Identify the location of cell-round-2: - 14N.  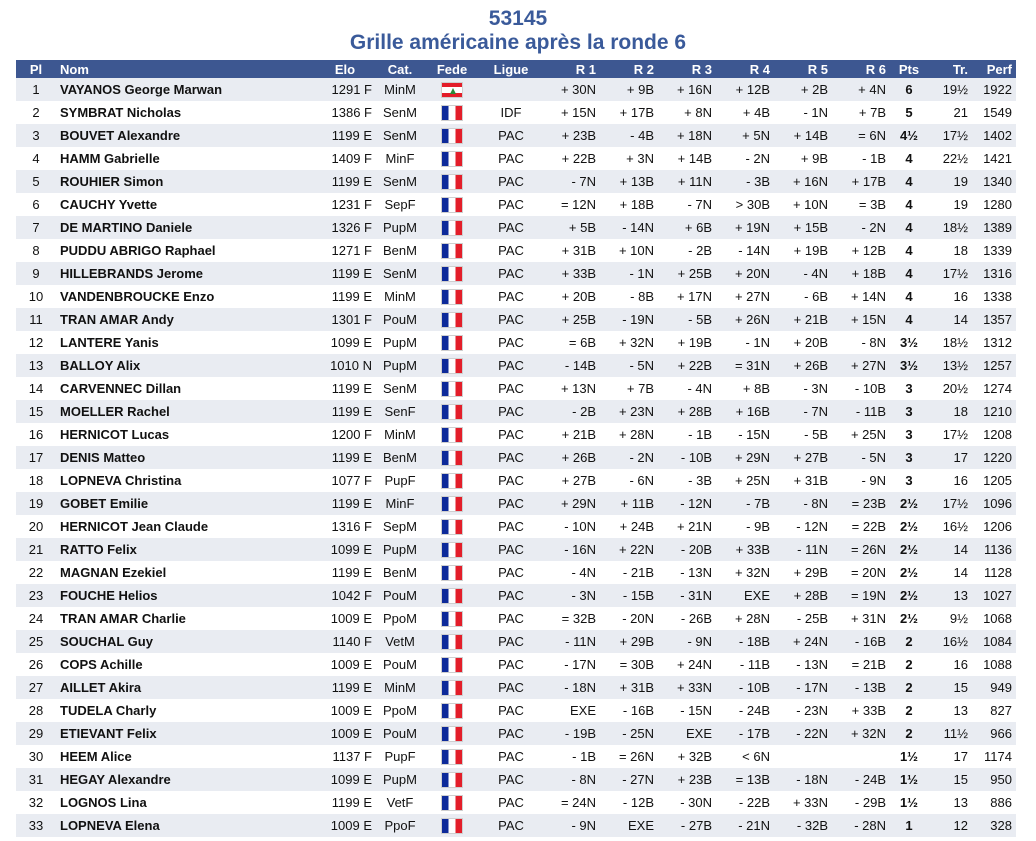
(629, 227).